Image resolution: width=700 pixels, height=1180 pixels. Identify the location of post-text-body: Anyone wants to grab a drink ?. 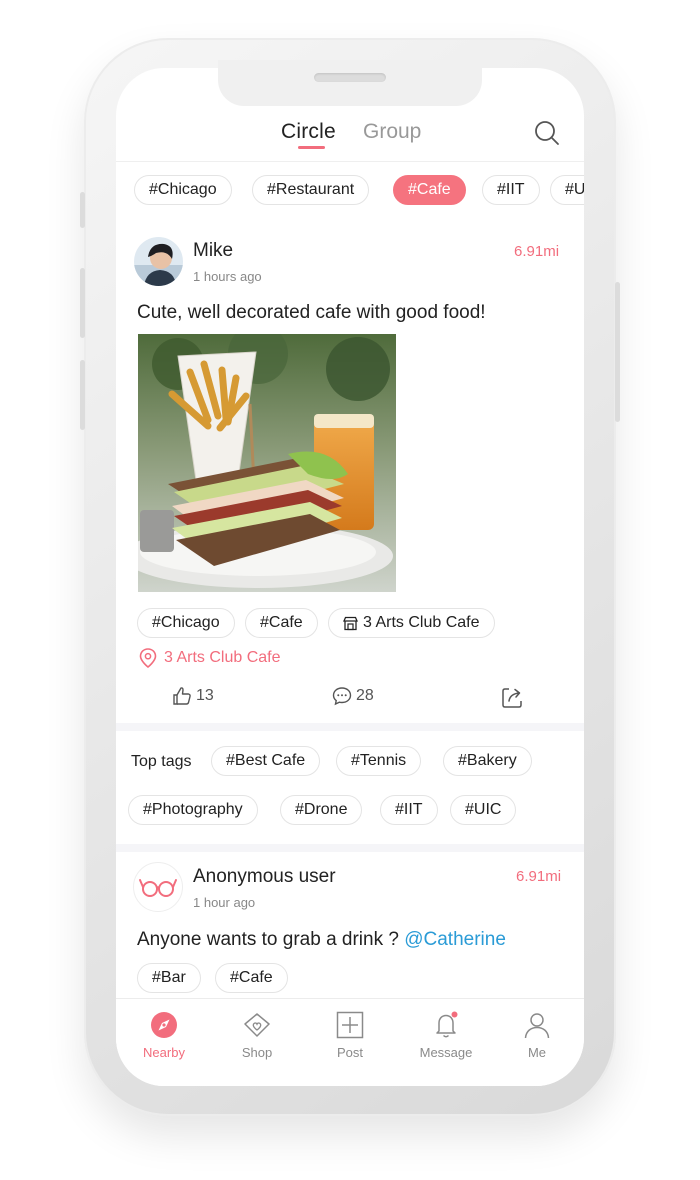
(271, 939).